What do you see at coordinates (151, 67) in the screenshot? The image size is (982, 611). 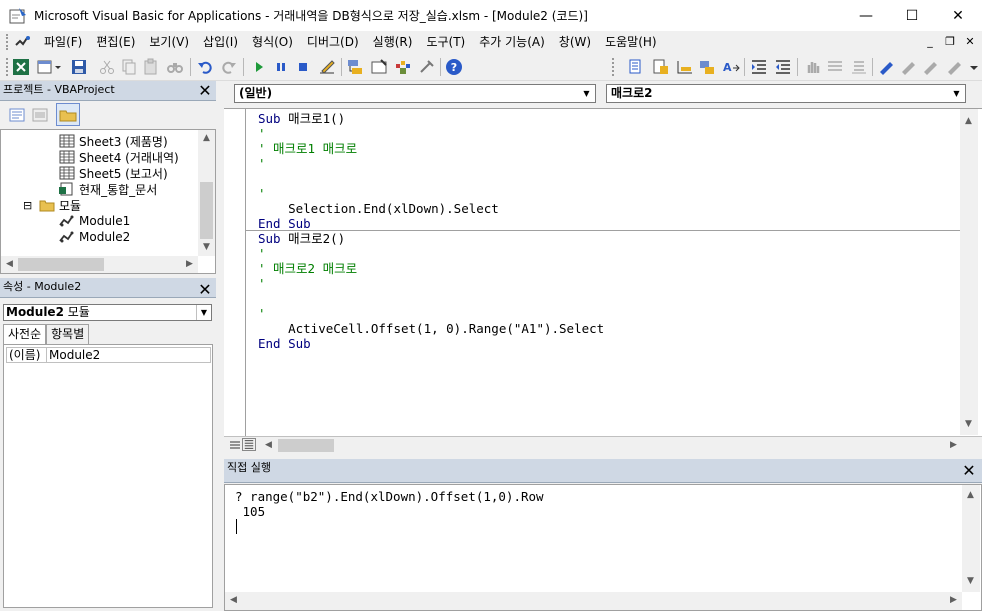 I see `paste-icon` at bounding box center [151, 67].